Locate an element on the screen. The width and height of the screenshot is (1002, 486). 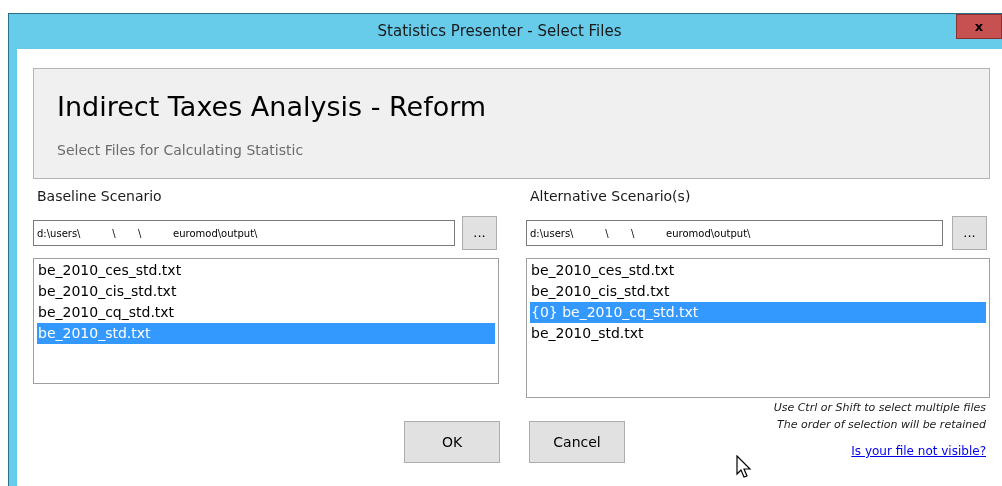
ok-button: OK is located at coordinates (452, 442).